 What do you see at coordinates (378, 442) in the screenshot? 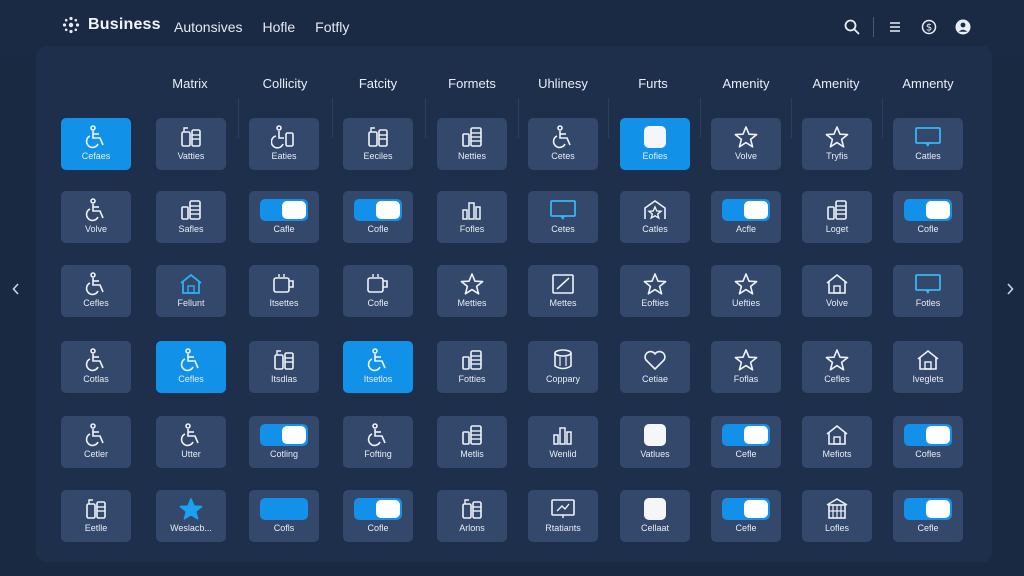
I see `amenity-tile: Fofting` at bounding box center [378, 442].